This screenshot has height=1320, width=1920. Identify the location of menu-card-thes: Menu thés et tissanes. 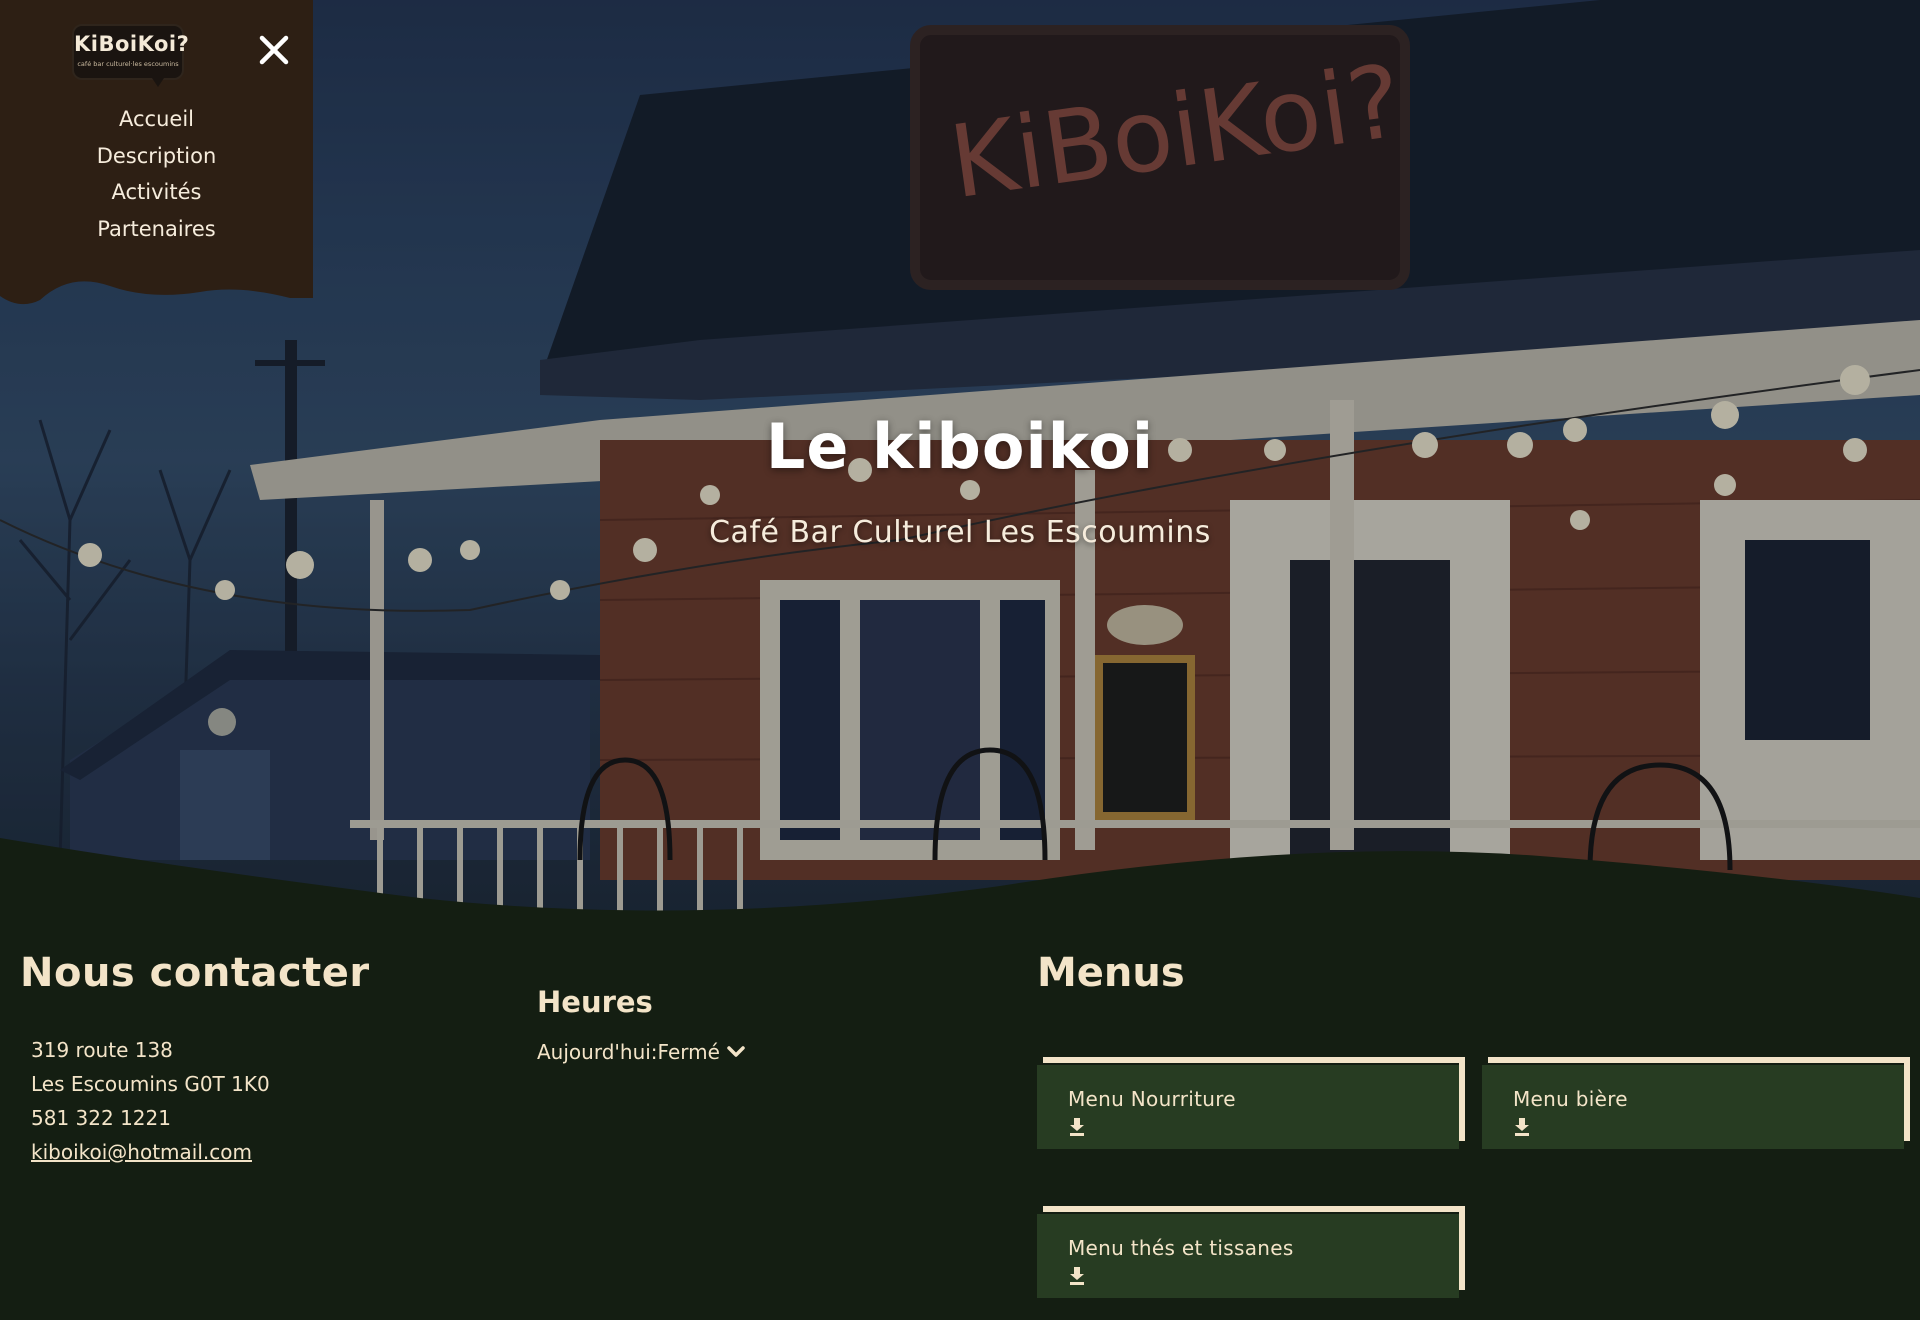
(1251, 1252).